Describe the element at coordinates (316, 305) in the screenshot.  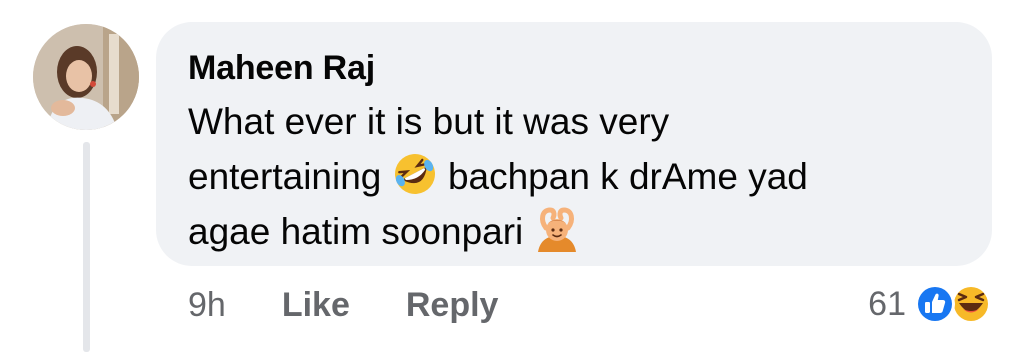
I see `like-button: Like` at that location.